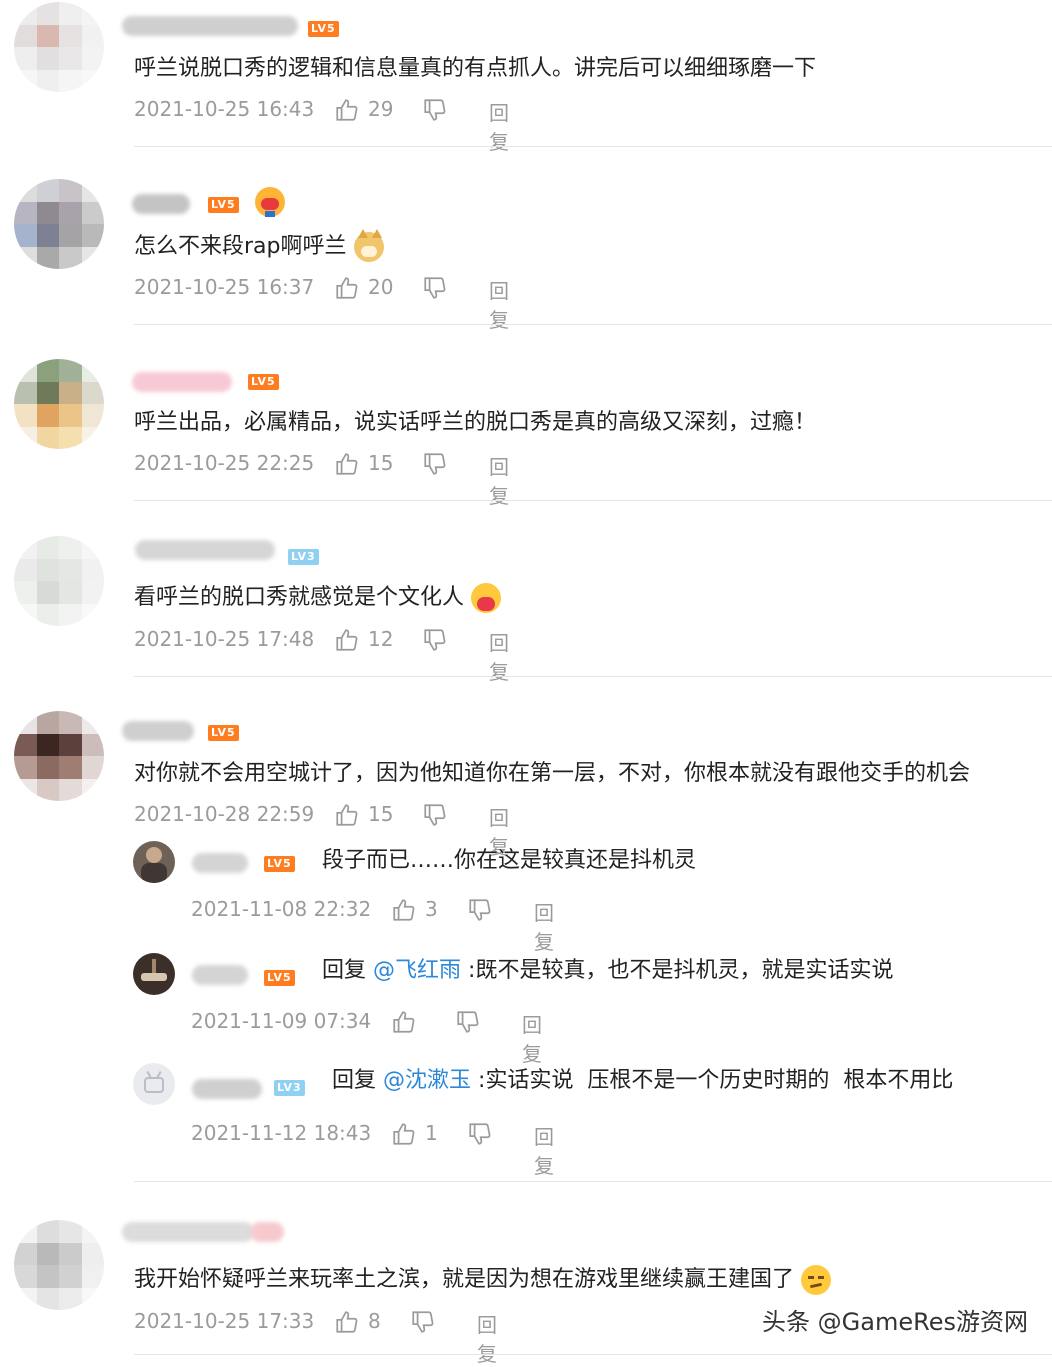  Describe the element at coordinates (464, 1279) in the screenshot. I see `comment-text-body: 我开始怀疑呼兰来玩率土之滨，就是因为想在游戏里继续赢王建国了` at that location.